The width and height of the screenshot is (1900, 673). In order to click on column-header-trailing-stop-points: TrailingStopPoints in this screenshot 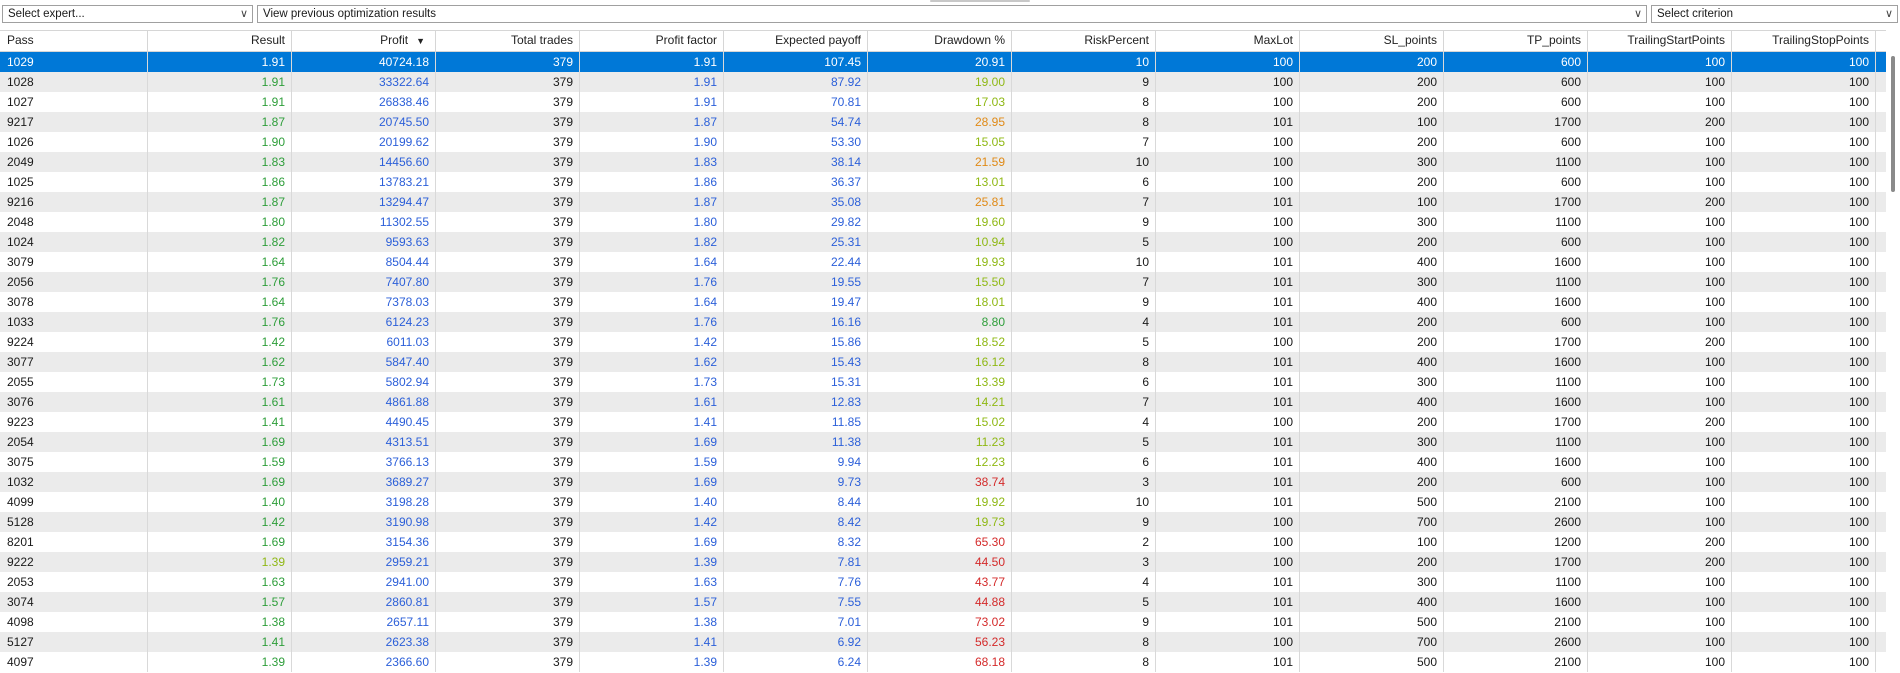, I will do `click(1804, 41)`.